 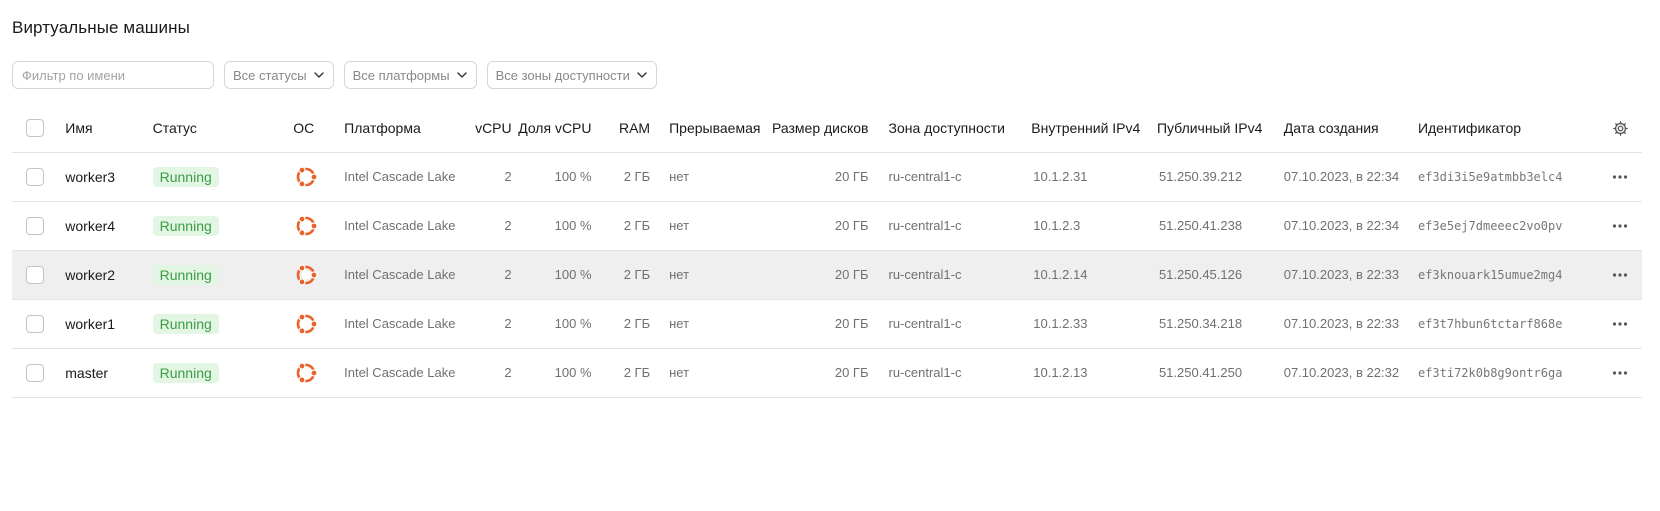 What do you see at coordinates (1074, 324) in the screenshot?
I see `internal-ip-cell: 10.1.2.33` at bounding box center [1074, 324].